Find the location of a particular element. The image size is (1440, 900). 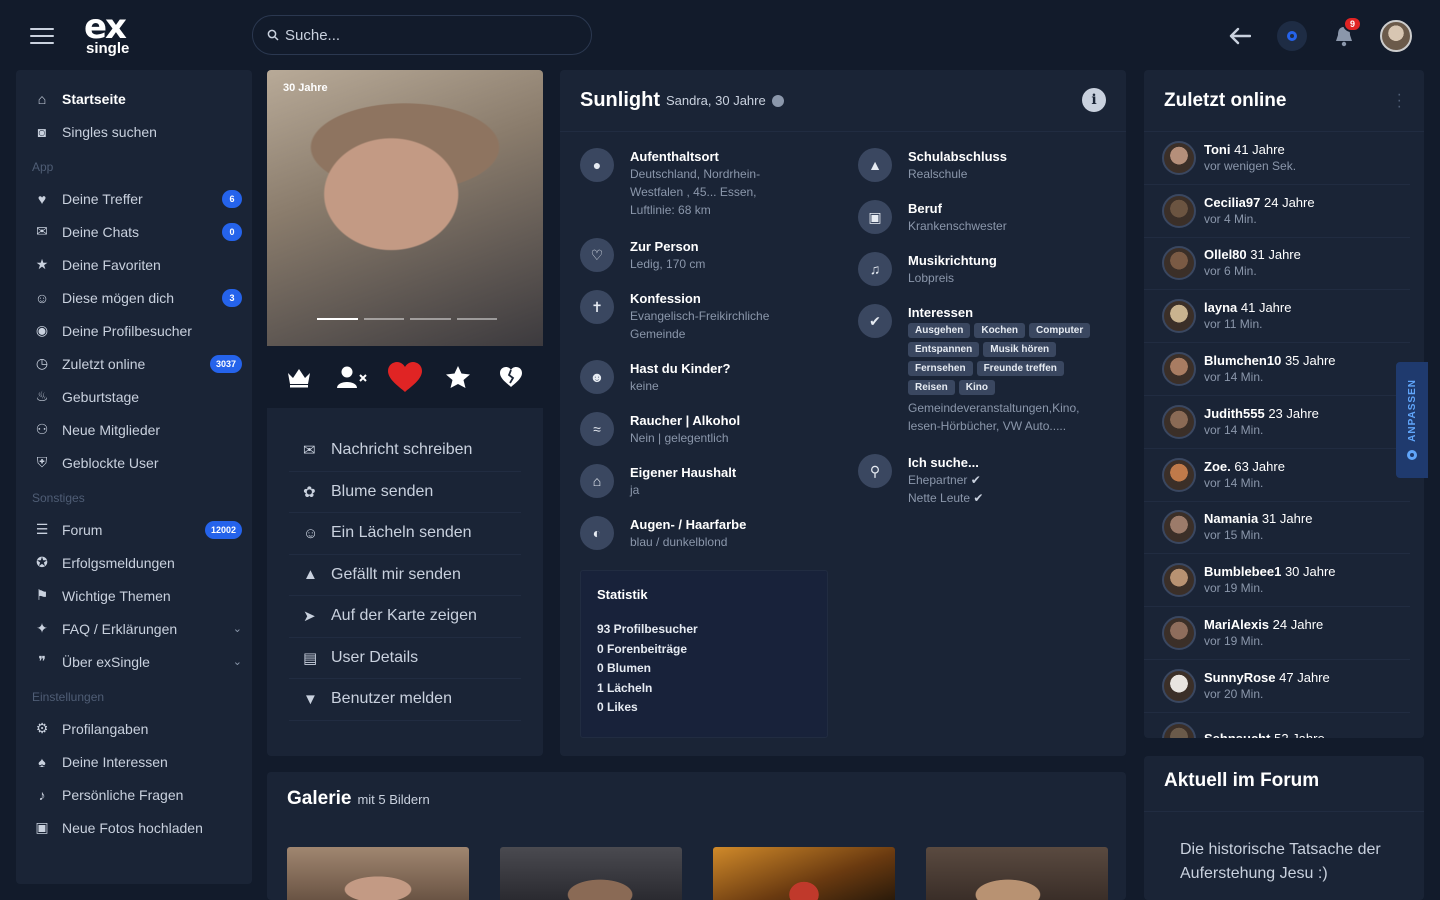

gallery-subtitle: mit 5 Bildern is located at coordinates (393, 799).